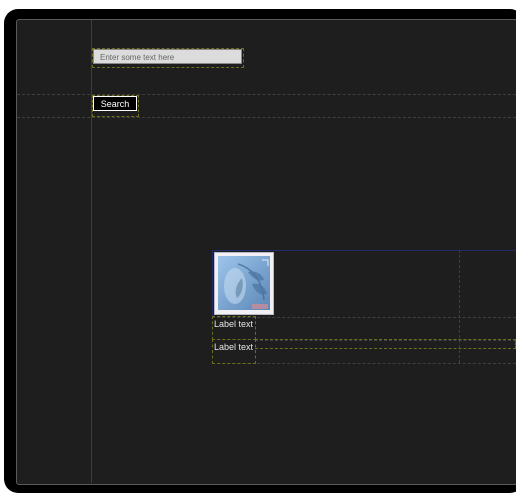 The width and height of the screenshot is (516, 495). What do you see at coordinates (91, 251) in the screenshot?
I see `left-column-guide` at bounding box center [91, 251].